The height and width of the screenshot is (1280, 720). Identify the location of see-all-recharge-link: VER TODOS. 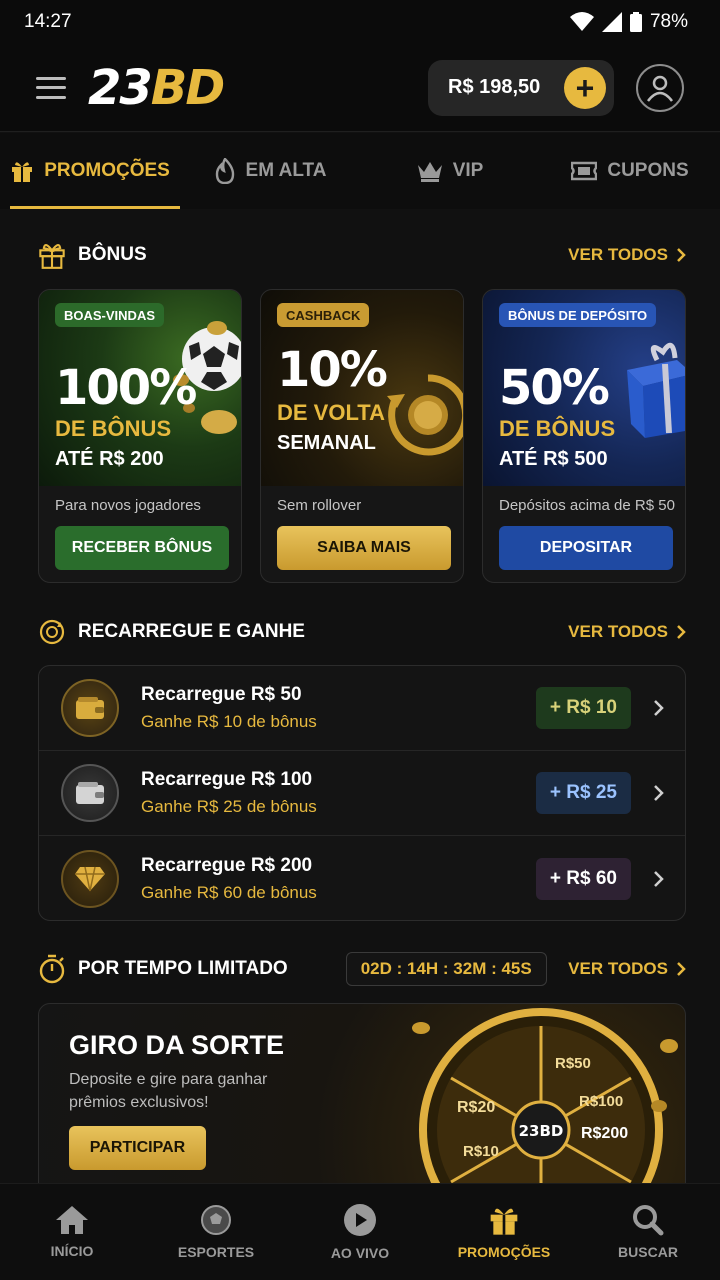
(627, 632).